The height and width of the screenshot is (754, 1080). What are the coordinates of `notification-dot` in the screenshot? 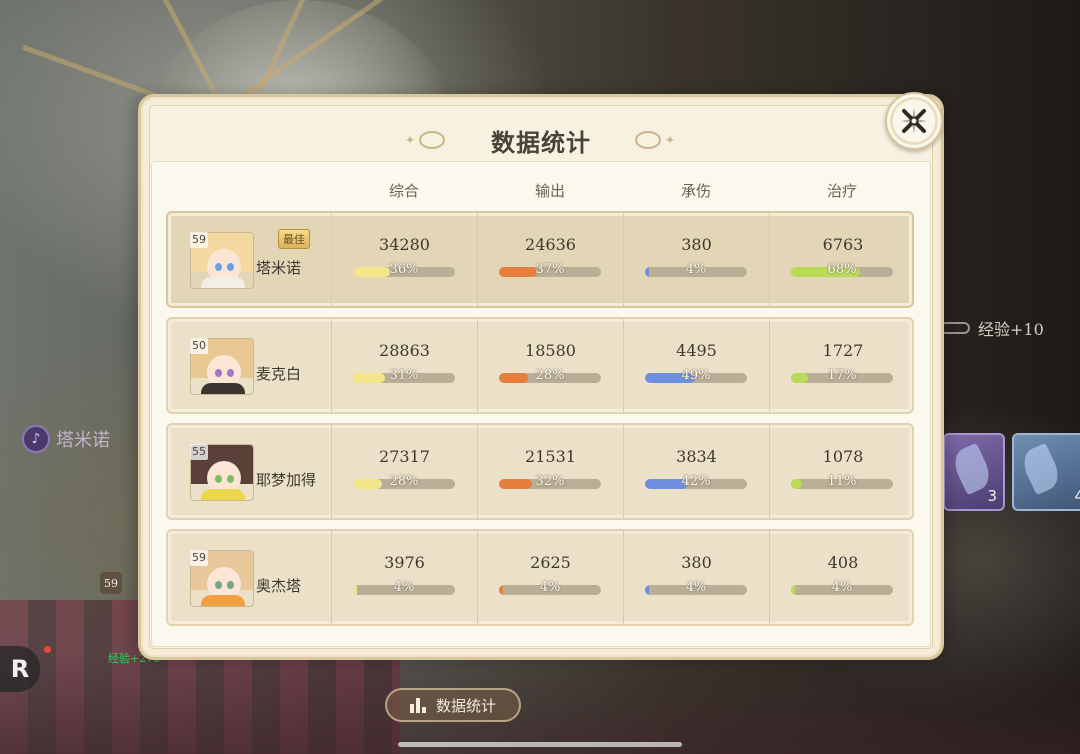 It's located at (47, 649).